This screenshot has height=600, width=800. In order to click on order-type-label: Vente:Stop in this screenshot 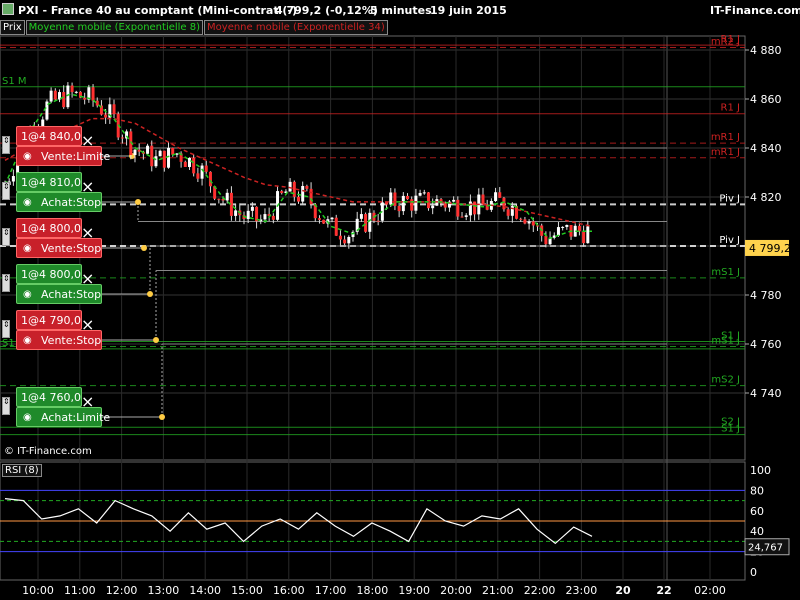, I will do `click(71, 248)`.